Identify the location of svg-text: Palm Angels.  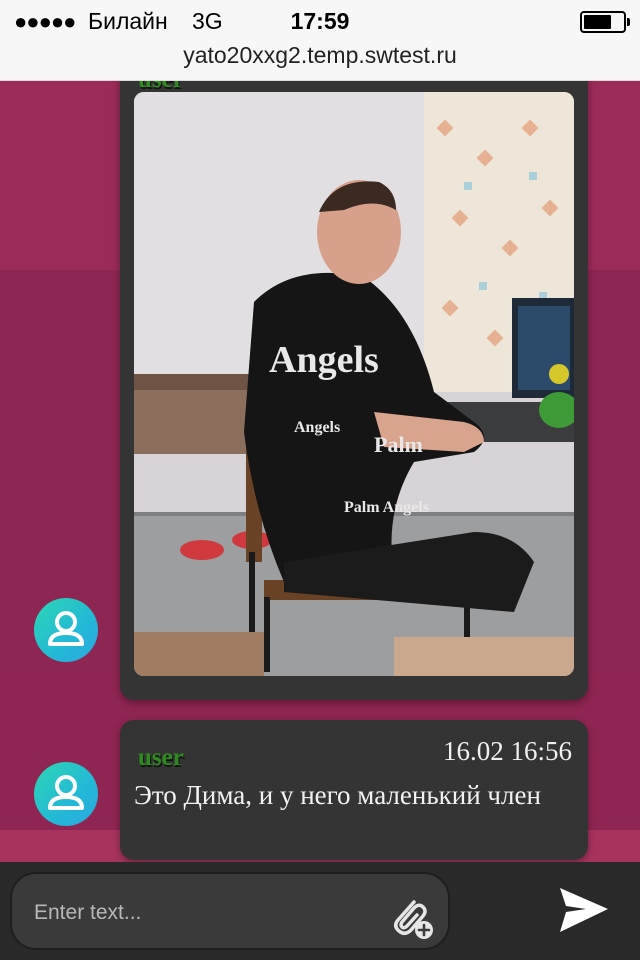
(386, 507).